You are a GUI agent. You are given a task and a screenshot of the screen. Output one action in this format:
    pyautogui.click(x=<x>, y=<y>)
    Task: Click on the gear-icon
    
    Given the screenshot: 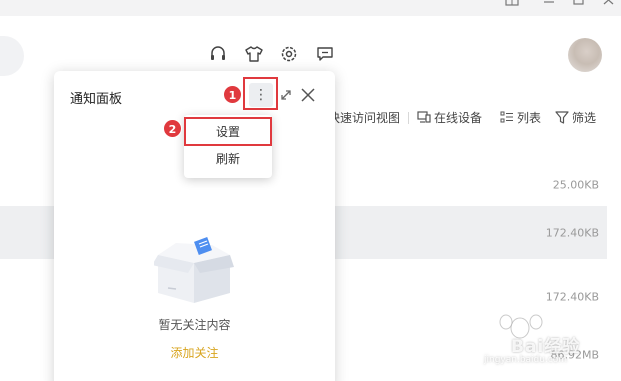 What is the action you would take?
    pyautogui.click(x=289, y=54)
    